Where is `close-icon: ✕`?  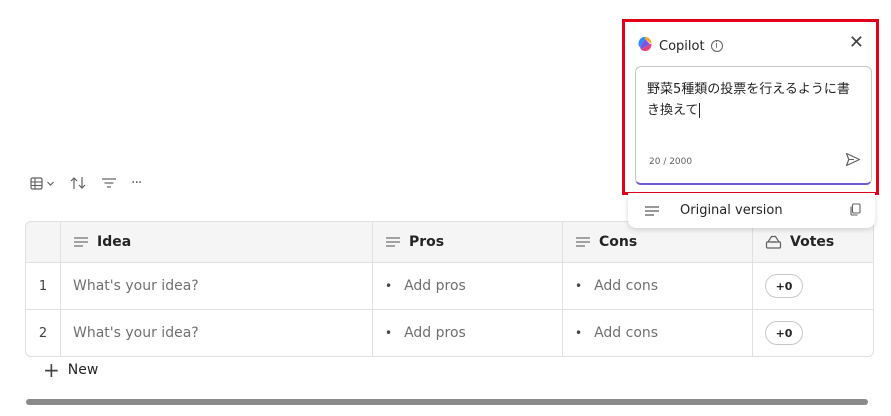 close-icon: ✕ is located at coordinates (856, 43).